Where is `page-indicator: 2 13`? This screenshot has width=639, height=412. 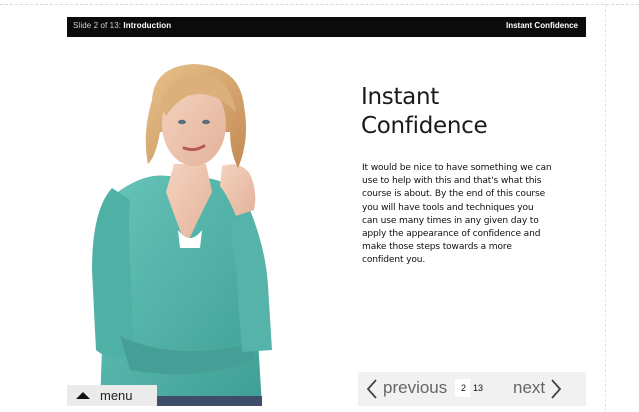
page-indicator: 2 13 is located at coordinates (470, 388).